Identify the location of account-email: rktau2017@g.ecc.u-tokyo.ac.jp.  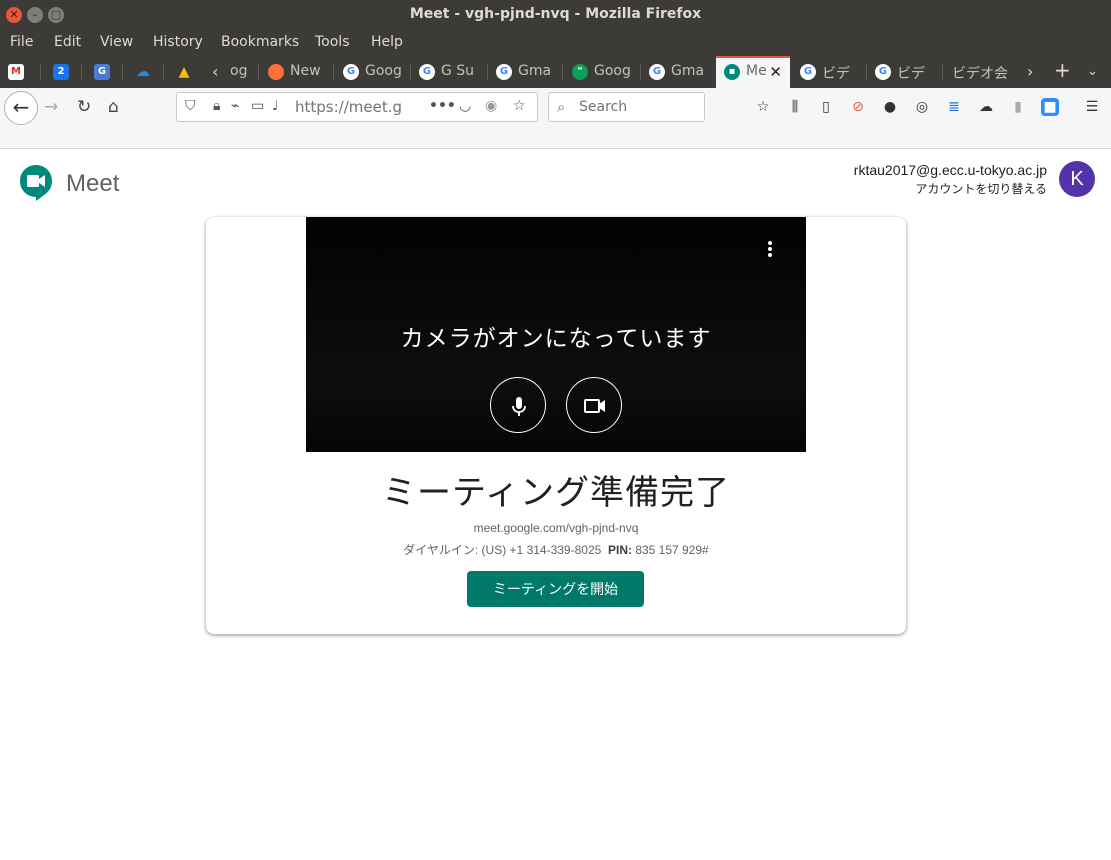
(950, 170).